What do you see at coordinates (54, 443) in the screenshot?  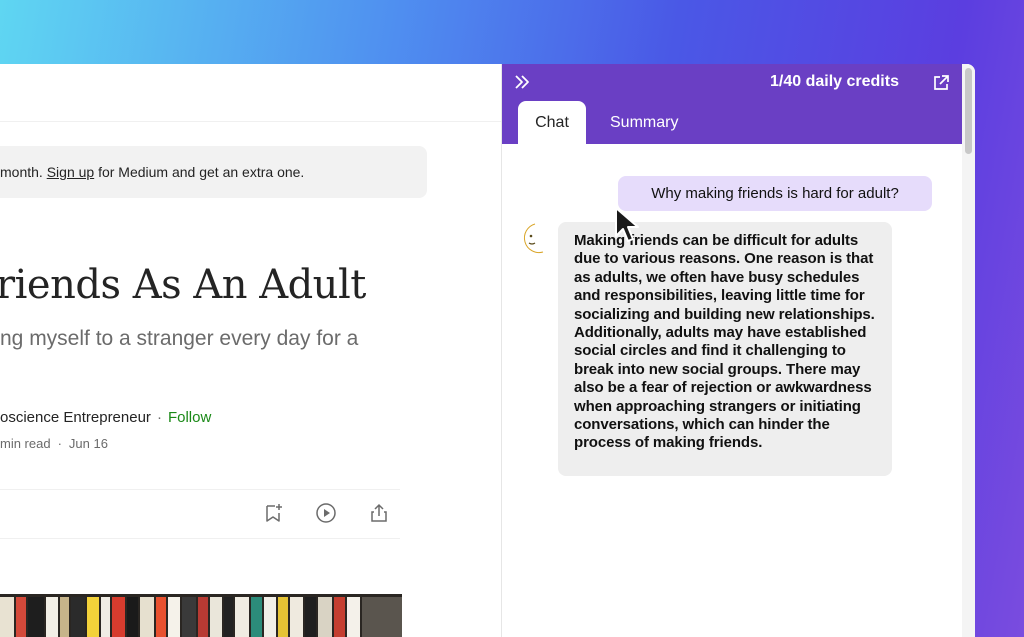 I see `article-meta: min read · Jun 16` at bounding box center [54, 443].